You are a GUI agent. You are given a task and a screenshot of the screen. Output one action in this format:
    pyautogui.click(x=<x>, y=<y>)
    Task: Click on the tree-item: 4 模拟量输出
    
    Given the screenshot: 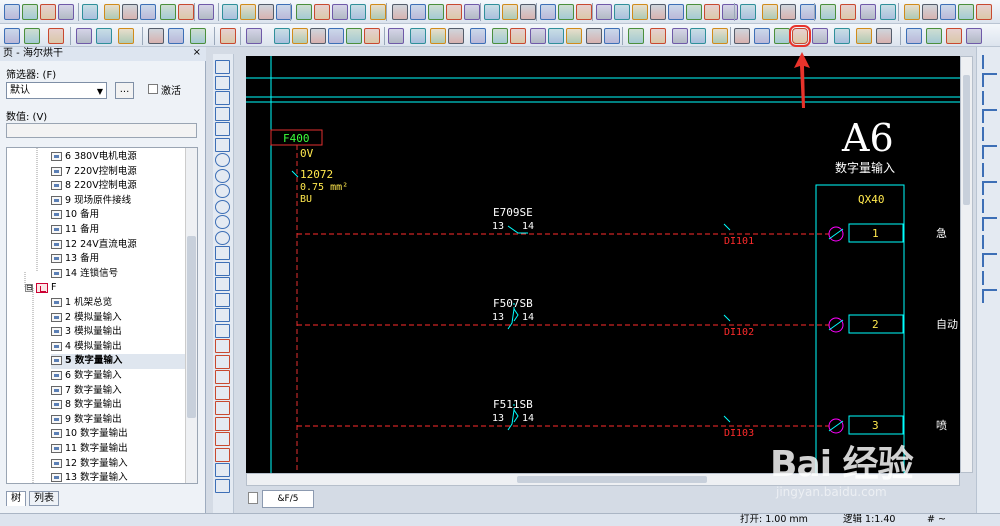 What is the action you would take?
    pyautogui.click(x=124, y=347)
    